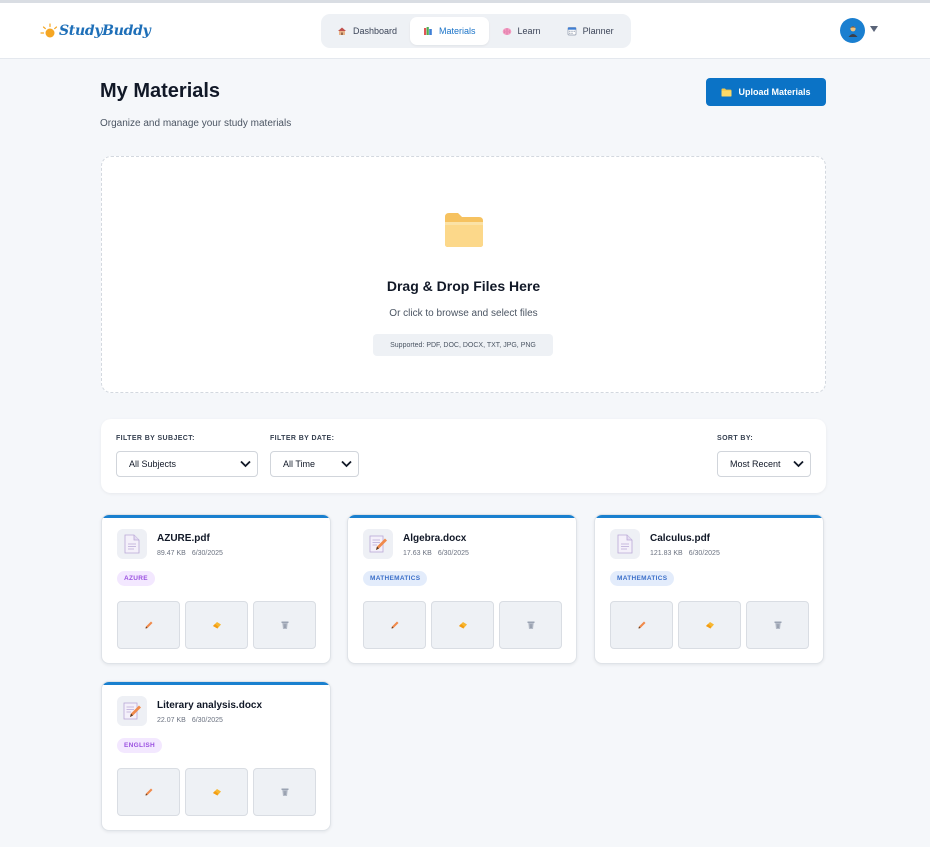  I want to click on memo-icon, so click(132, 711).